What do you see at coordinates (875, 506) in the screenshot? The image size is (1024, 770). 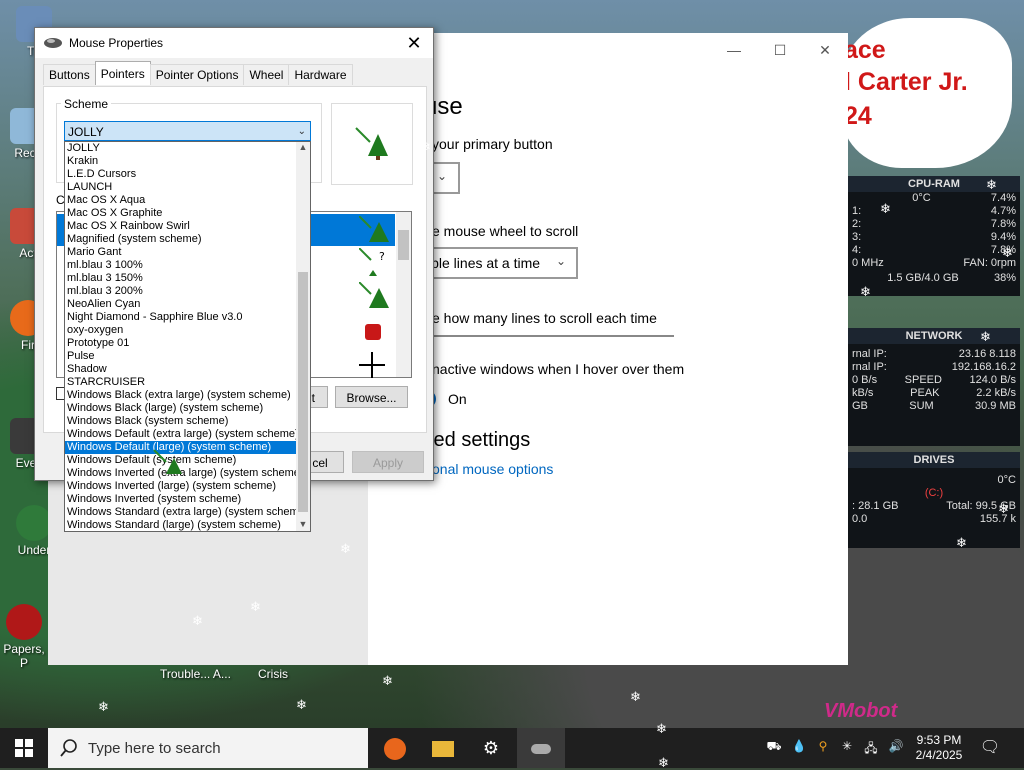 I see `drive-used: : 28.1 GB` at bounding box center [875, 506].